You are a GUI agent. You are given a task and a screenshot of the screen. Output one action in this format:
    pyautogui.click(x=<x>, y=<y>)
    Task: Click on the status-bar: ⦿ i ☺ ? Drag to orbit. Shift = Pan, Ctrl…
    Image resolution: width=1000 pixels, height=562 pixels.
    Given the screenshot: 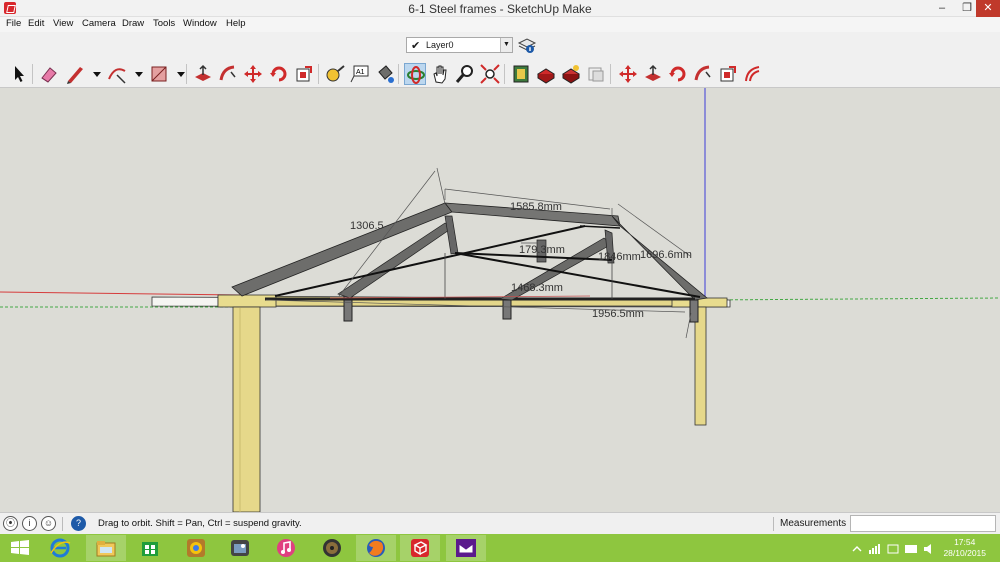 What is the action you would take?
    pyautogui.click(x=500, y=523)
    